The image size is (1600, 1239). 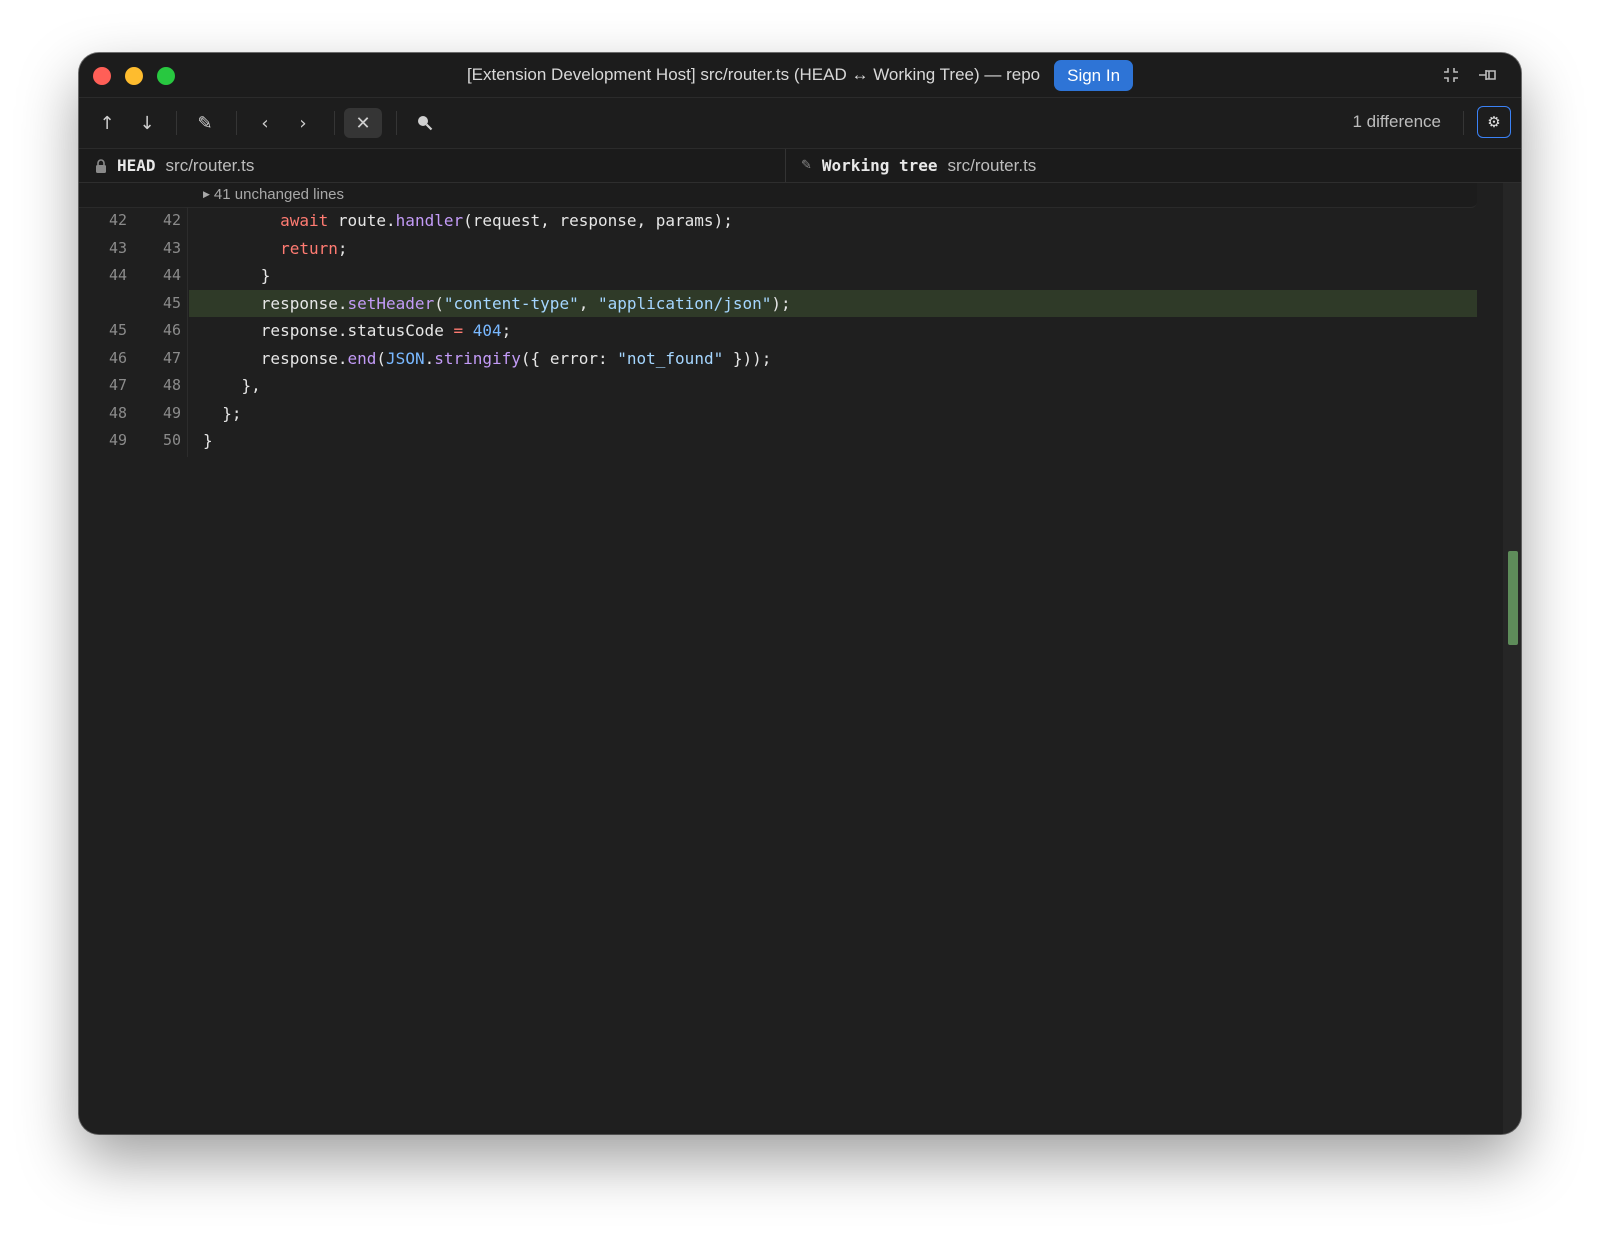 What do you see at coordinates (439, 303) in the screenshot?
I see `code-token: (` at bounding box center [439, 303].